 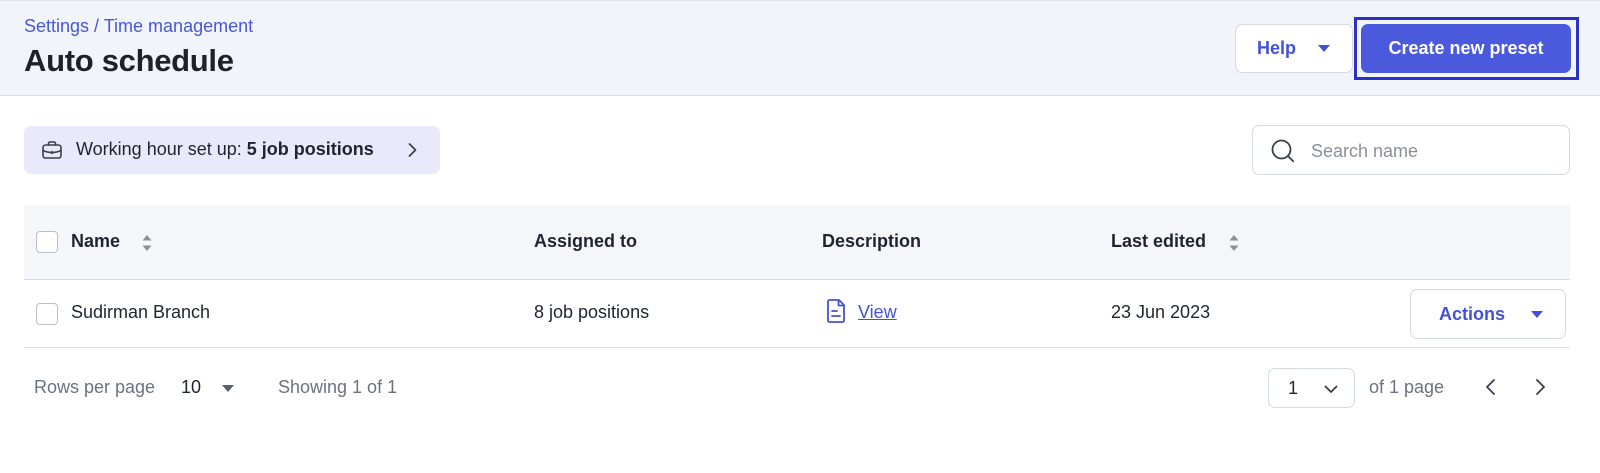 I want to click on column-header-assigned-to: Assigned to, so click(x=586, y=241).